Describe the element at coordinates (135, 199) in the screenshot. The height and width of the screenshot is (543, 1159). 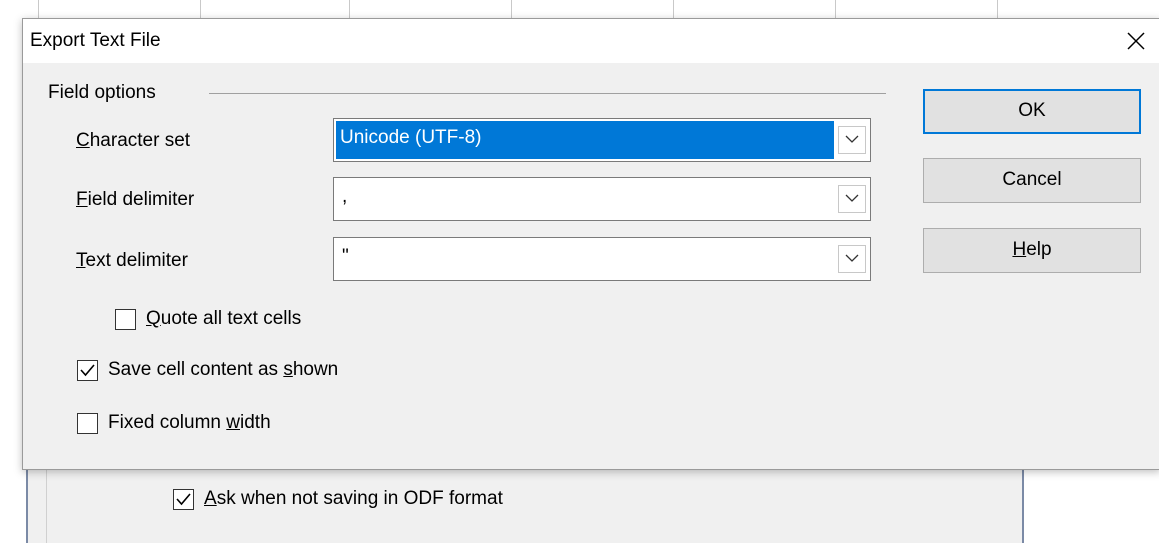
I see `field-delimiter-label: Field delimiter` at that location.